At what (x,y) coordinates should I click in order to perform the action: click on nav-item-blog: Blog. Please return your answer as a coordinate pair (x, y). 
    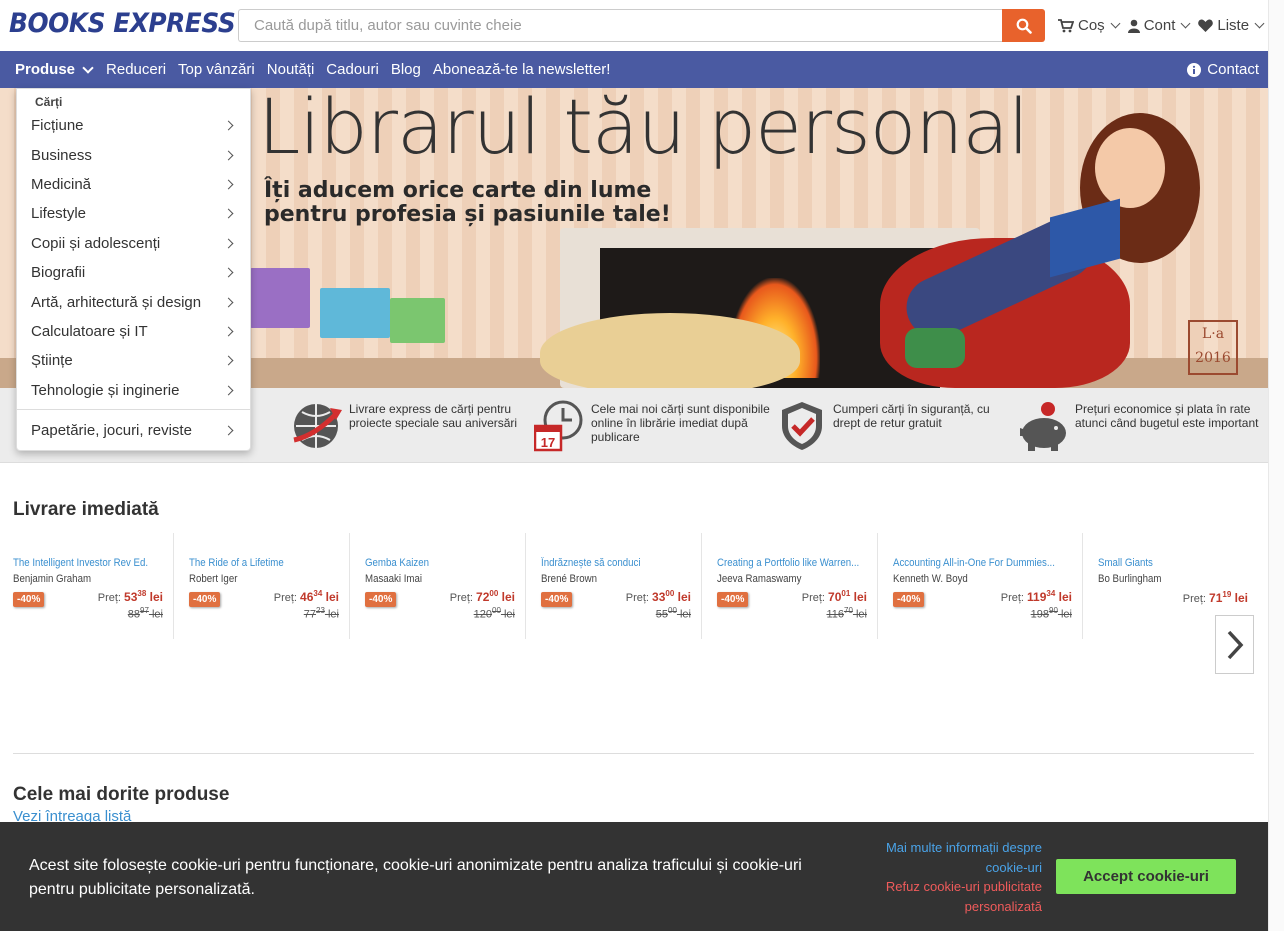
    Looking at the image, I should click on (406, 69).